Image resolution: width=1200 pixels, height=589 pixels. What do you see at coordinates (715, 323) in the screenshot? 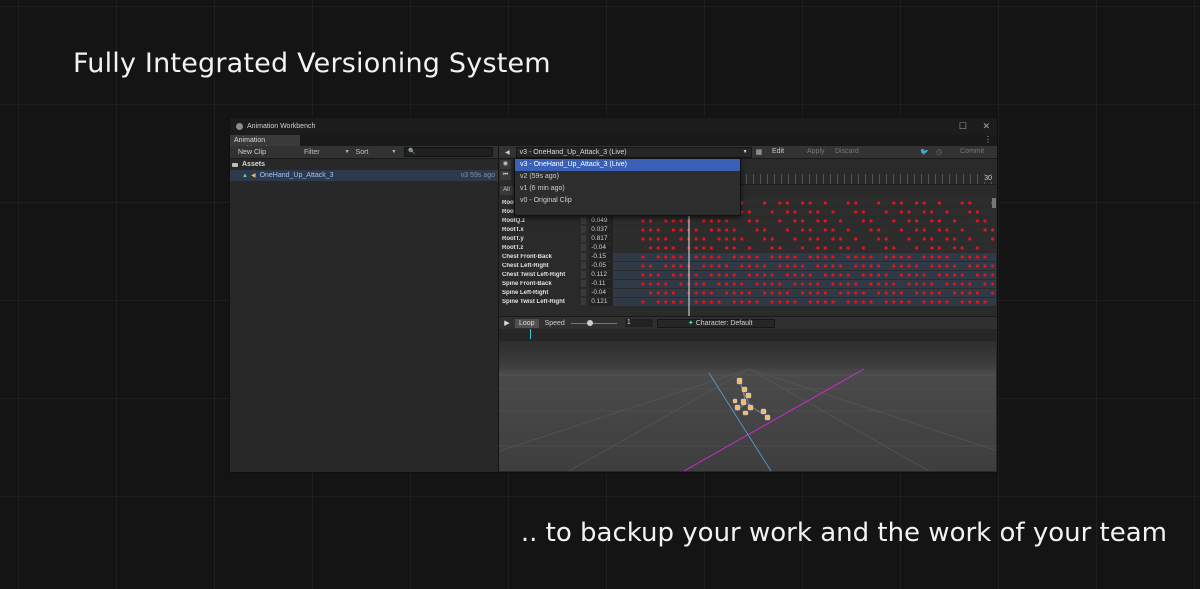
I see `character-select: ✦ Character: Default` at bounding box center [715, 323].